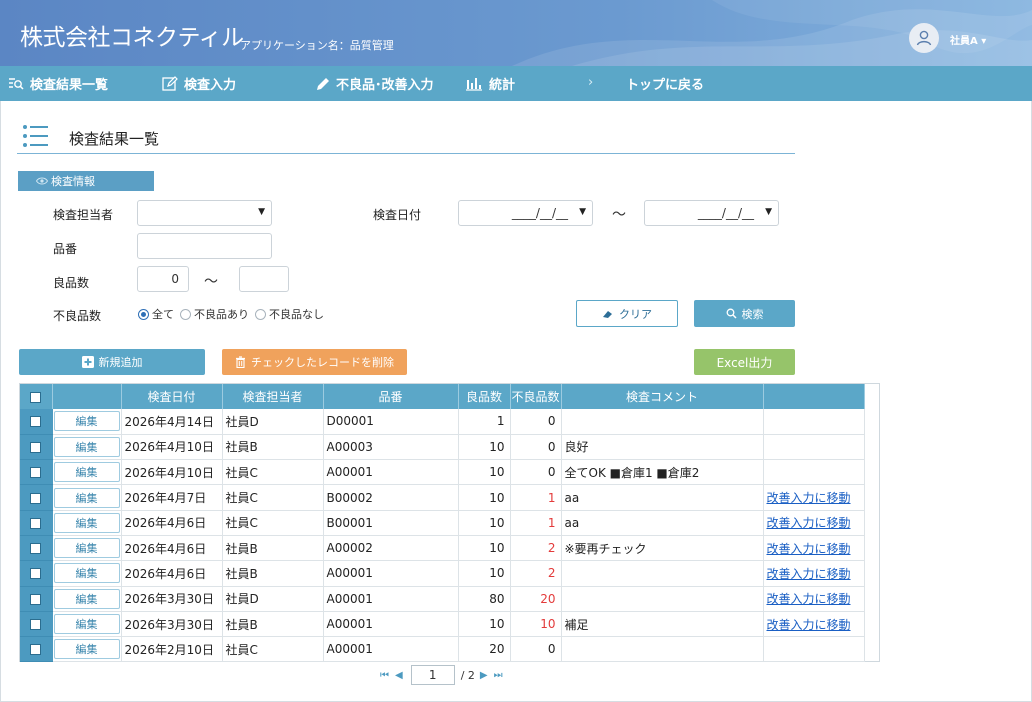  I want to click on user-avatar, so click(924, 38).